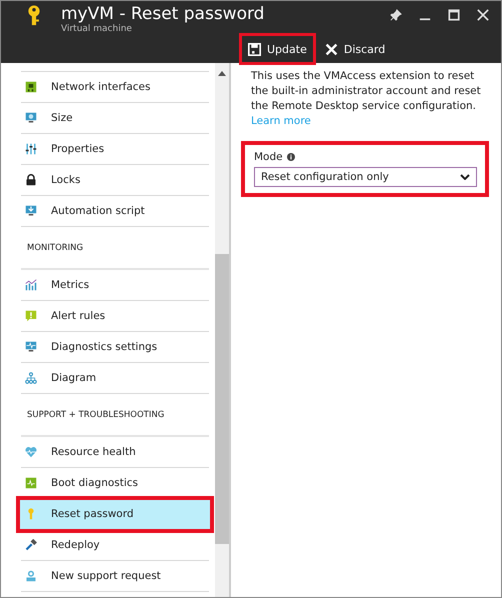 The width and height of the screenshot is (502, 598). I want to click on sliders-icon, so click(31, 149).